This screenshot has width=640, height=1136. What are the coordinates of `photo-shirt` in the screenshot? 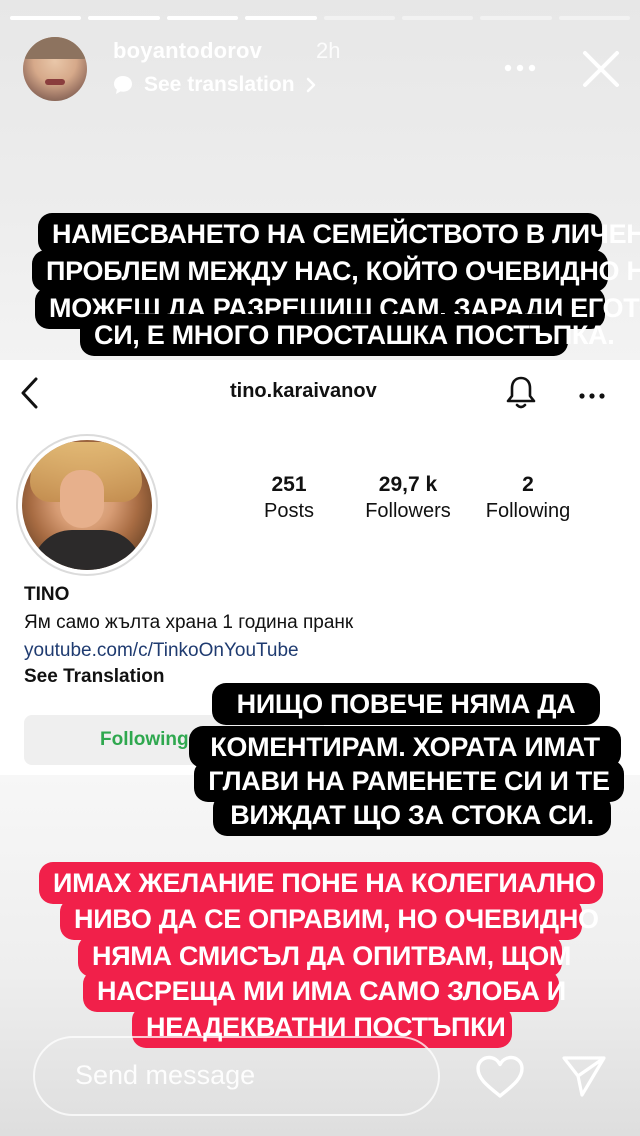 It's located at (87, 550).